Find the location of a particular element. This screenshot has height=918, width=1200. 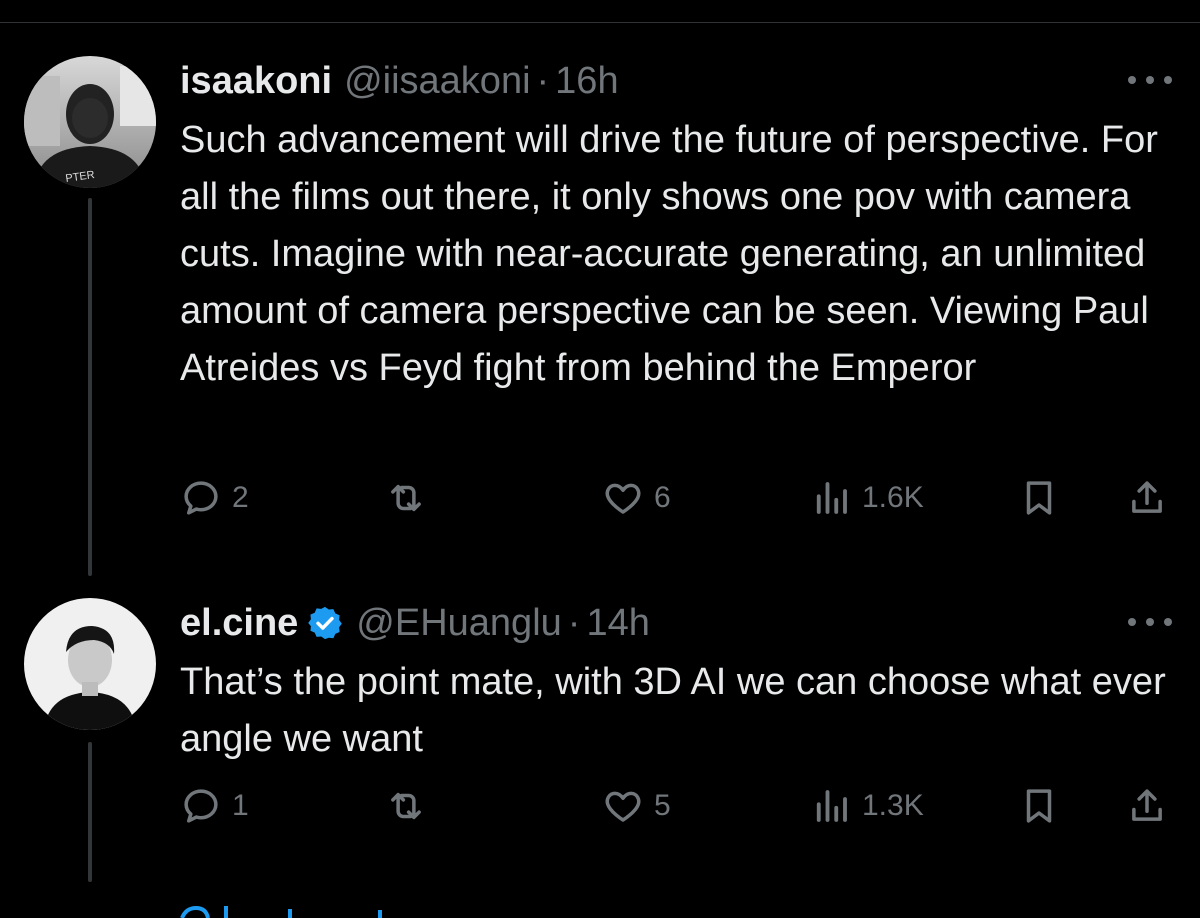

like-count: 6 is located at coordinates (662, 497).